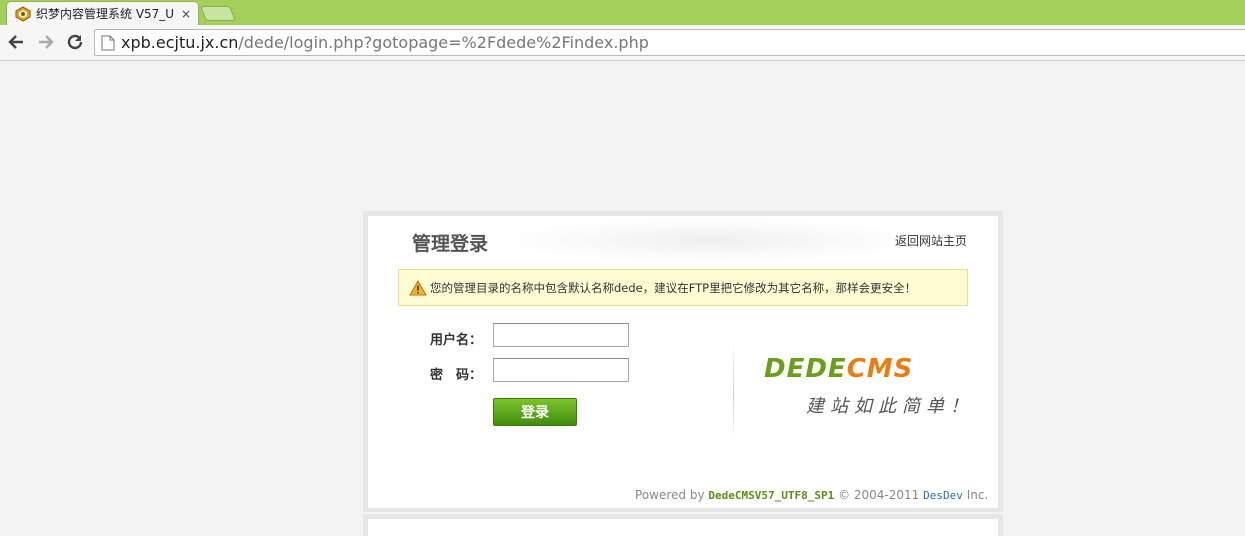 Image resolution: width=1245 pixels, height=536 pixels. What do you see at coordinates (710, 240) in the screenshot?
I see `header-glow` at bounding box center [710, 240].